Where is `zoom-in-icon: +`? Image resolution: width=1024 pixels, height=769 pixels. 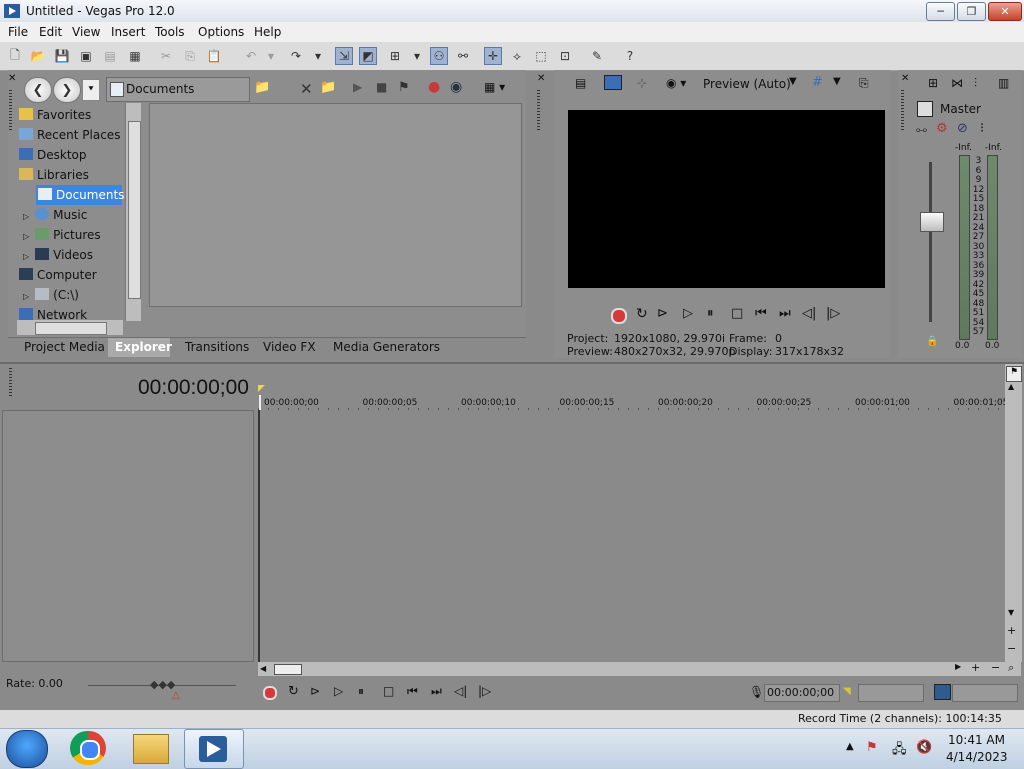 zoom-in-icon: + is located at coordinates (975, 667).